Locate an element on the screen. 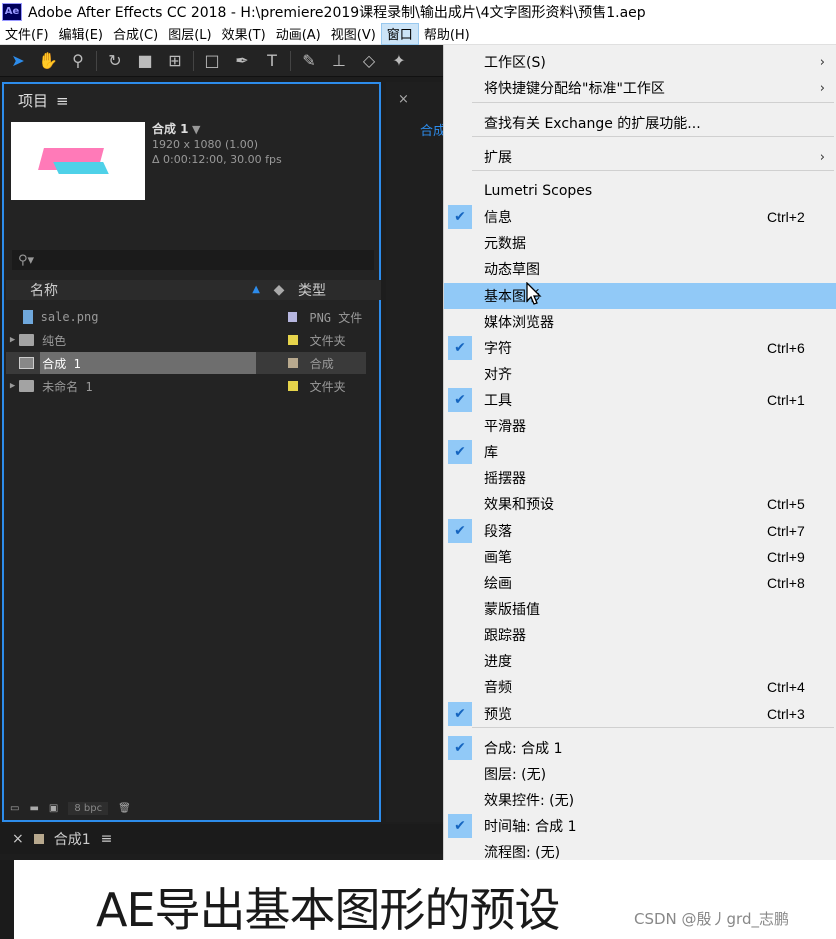  window-menu-item: 扩展 › is located at coordinates (640, 157).